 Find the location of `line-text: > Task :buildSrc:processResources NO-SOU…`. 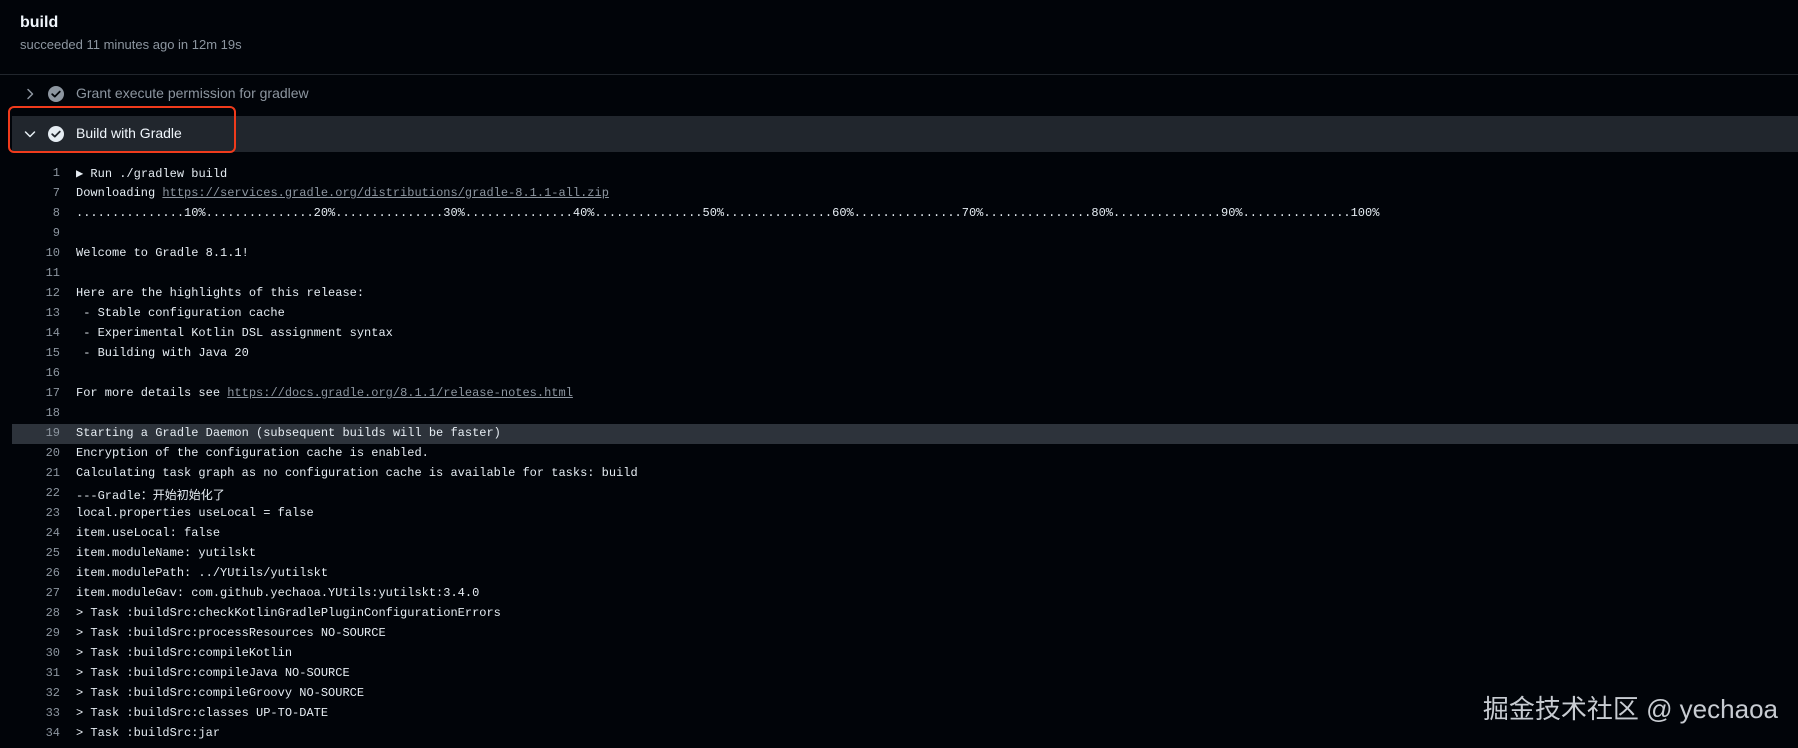

line-text: > Task :buildSrc:processResources NO-SOU… is located at coordinates (231, 633).